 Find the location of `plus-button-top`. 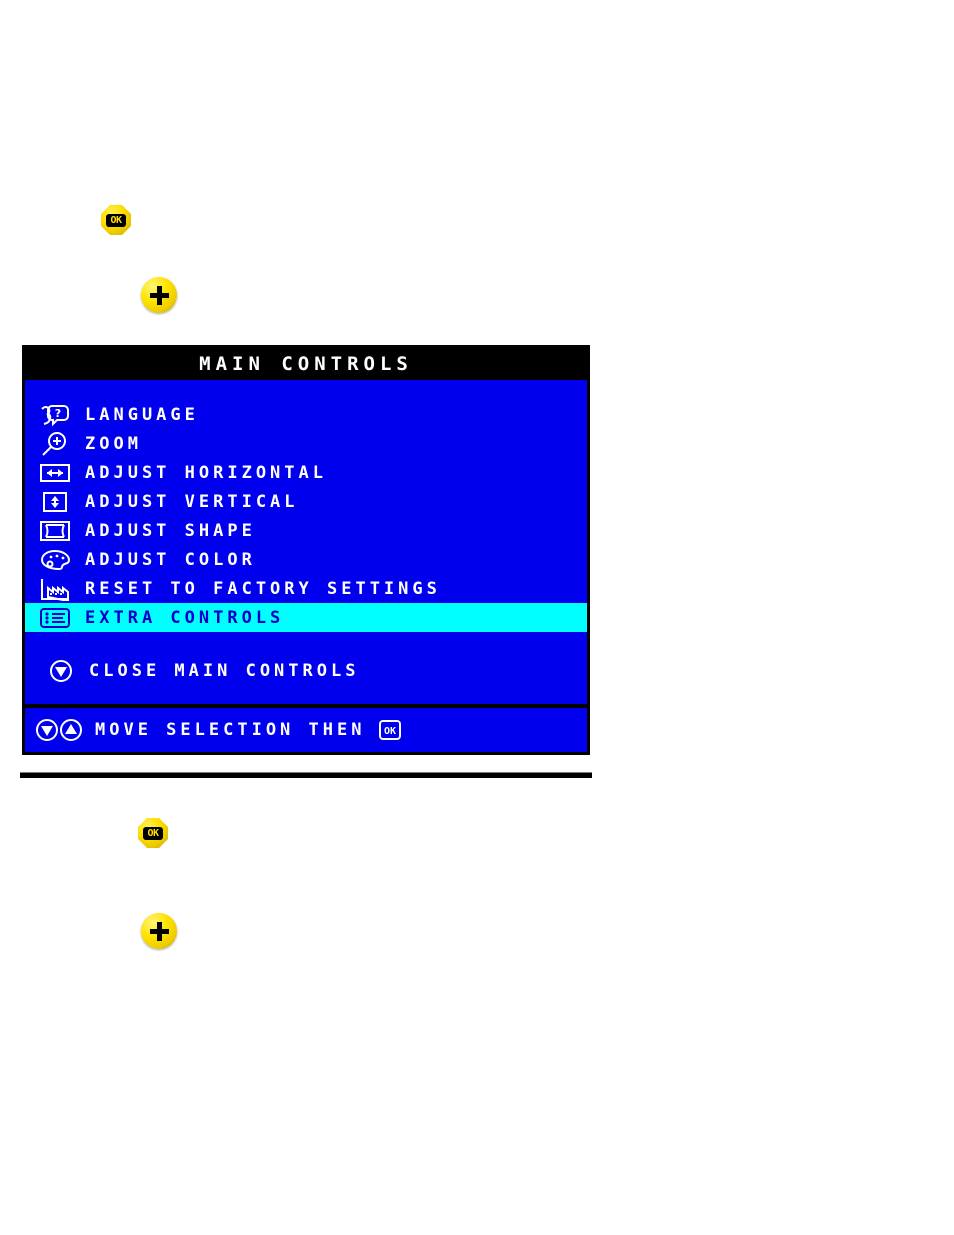

plus-button-top is located at coordinates (159, 295).